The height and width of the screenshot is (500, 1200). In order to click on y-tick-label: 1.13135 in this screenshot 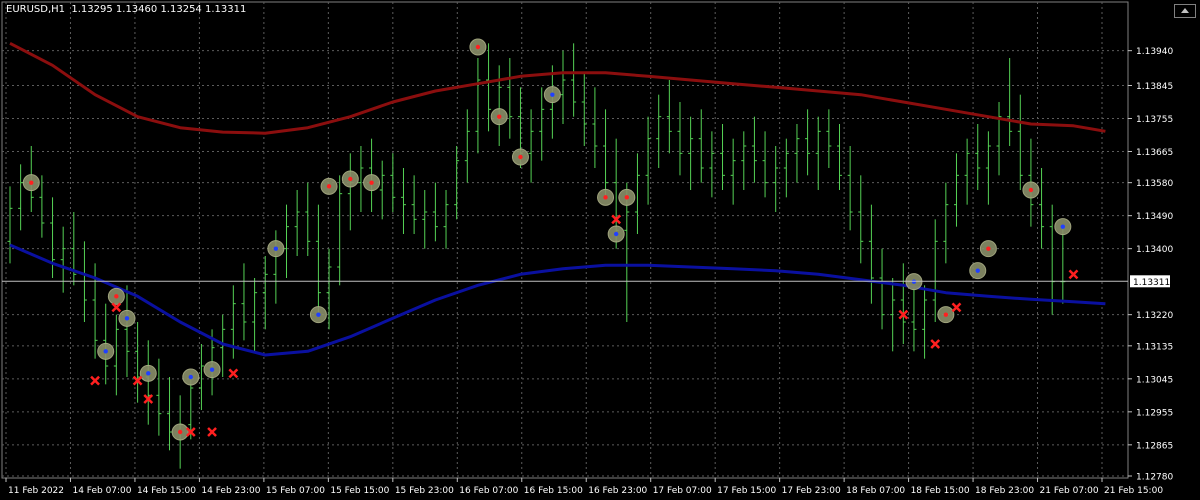, I will do `click(1154, 347)`.